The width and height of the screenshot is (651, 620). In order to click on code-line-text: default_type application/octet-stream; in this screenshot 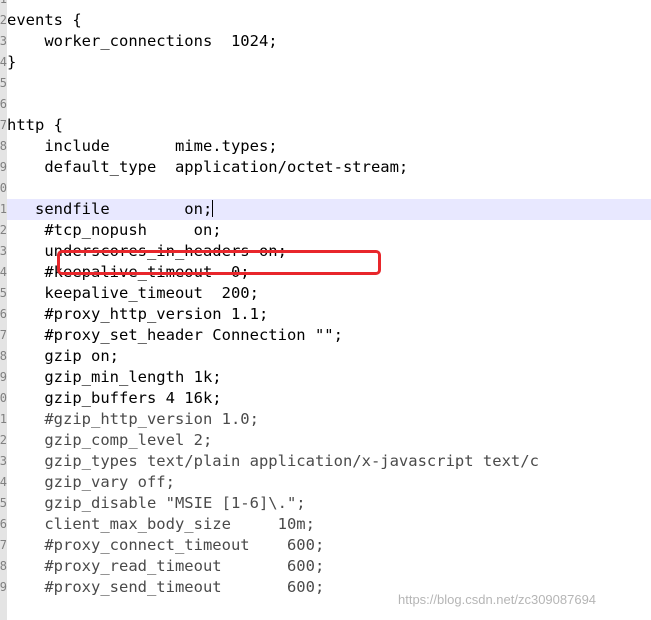, I will do `click(208, 167)`.